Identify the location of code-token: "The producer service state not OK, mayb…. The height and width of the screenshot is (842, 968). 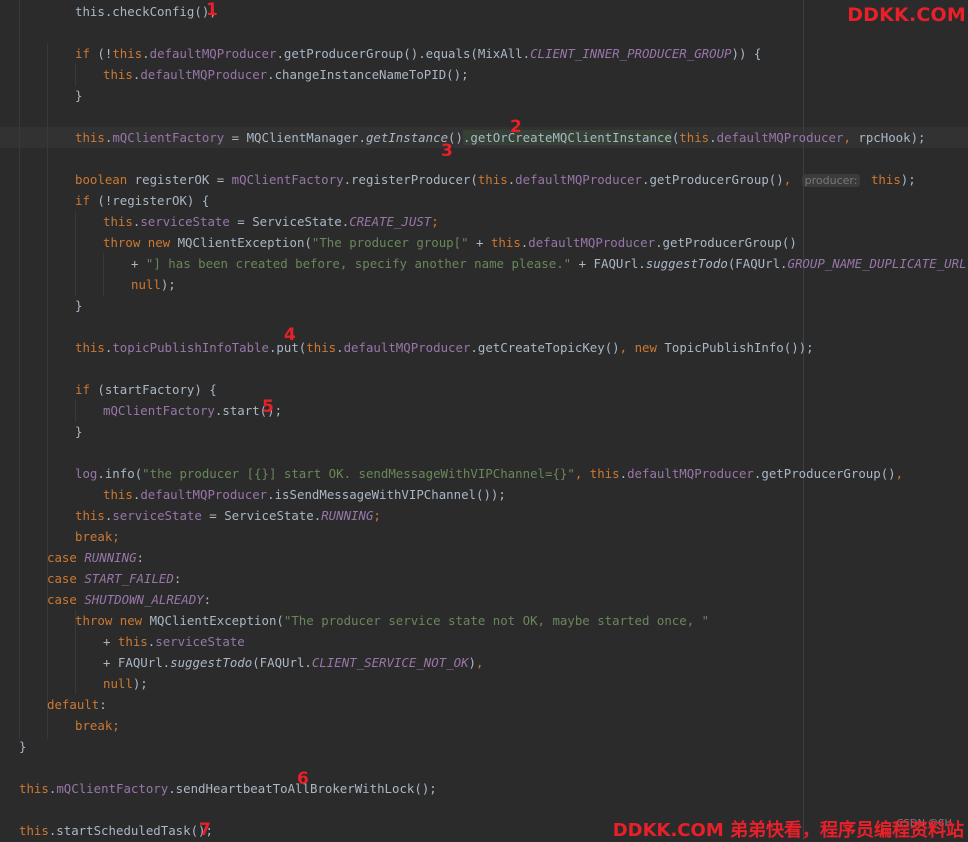
(496, 620).